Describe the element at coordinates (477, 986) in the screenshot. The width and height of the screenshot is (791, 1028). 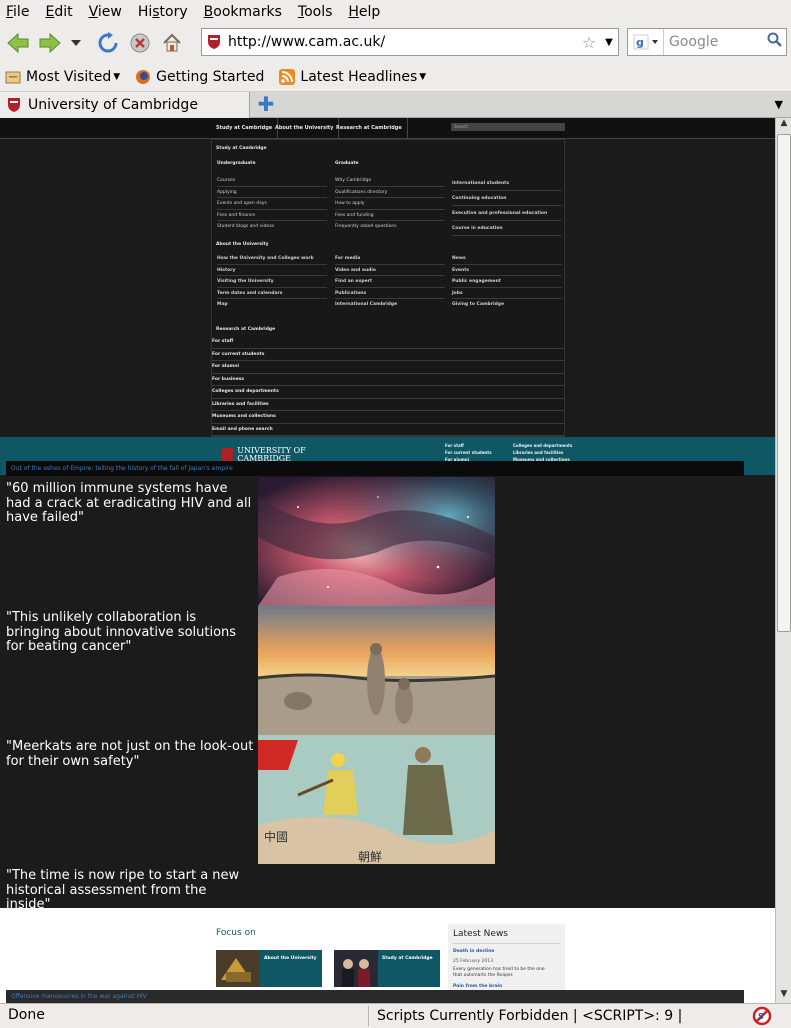
I see `news-headline: Pain from the brain` at that location.